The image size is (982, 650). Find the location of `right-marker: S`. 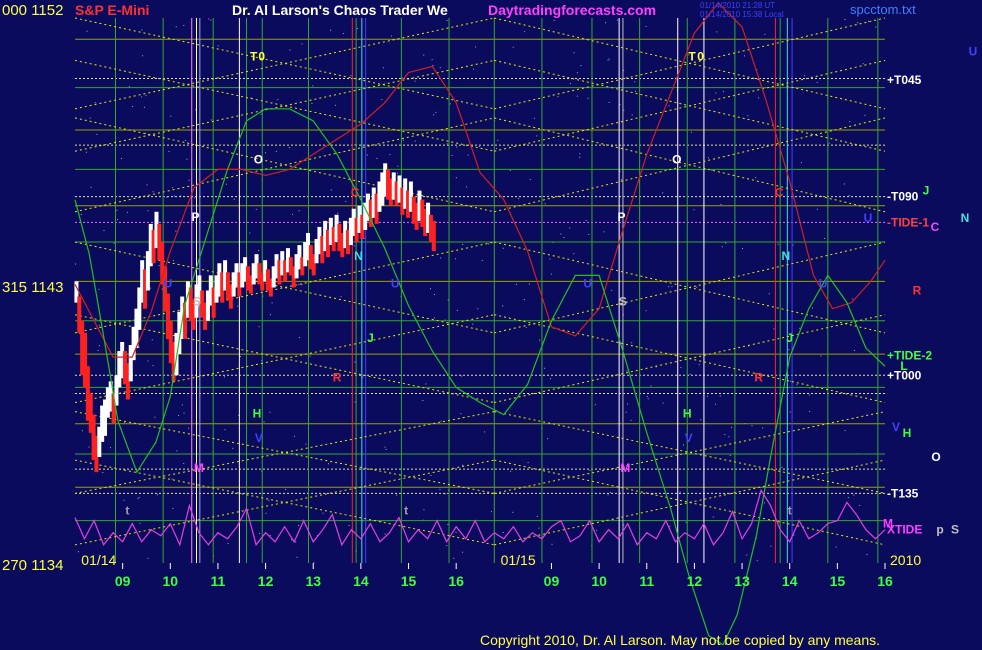

right-marker: S is located at coordinates (955, 530).